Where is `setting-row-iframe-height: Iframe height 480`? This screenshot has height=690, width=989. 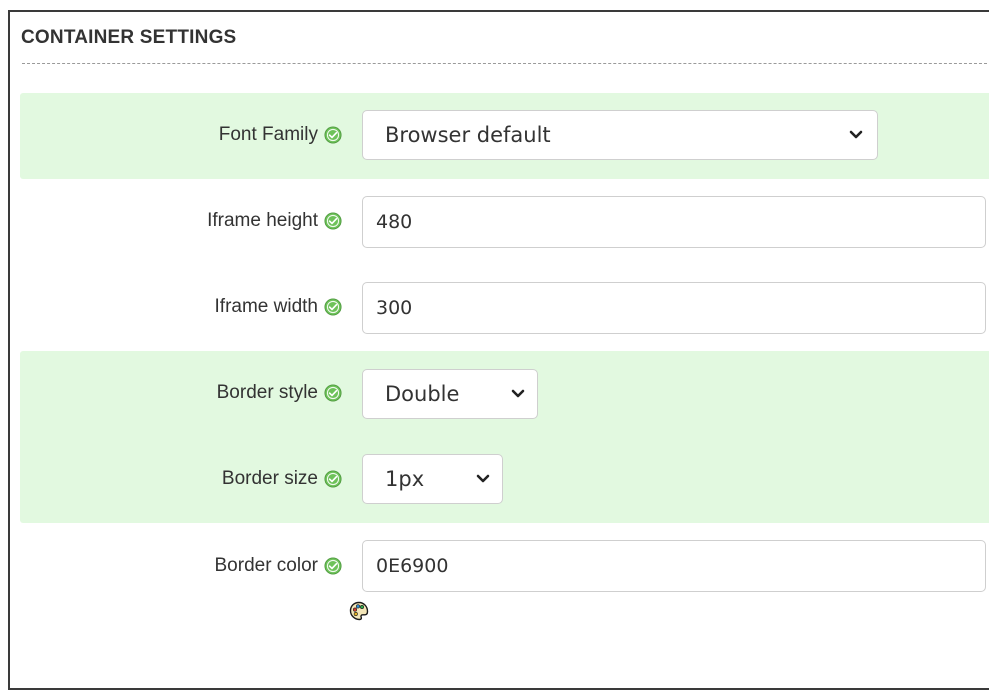 setting-row-iframe-height: Iframe height 480 is located at coordinates (504, 222).